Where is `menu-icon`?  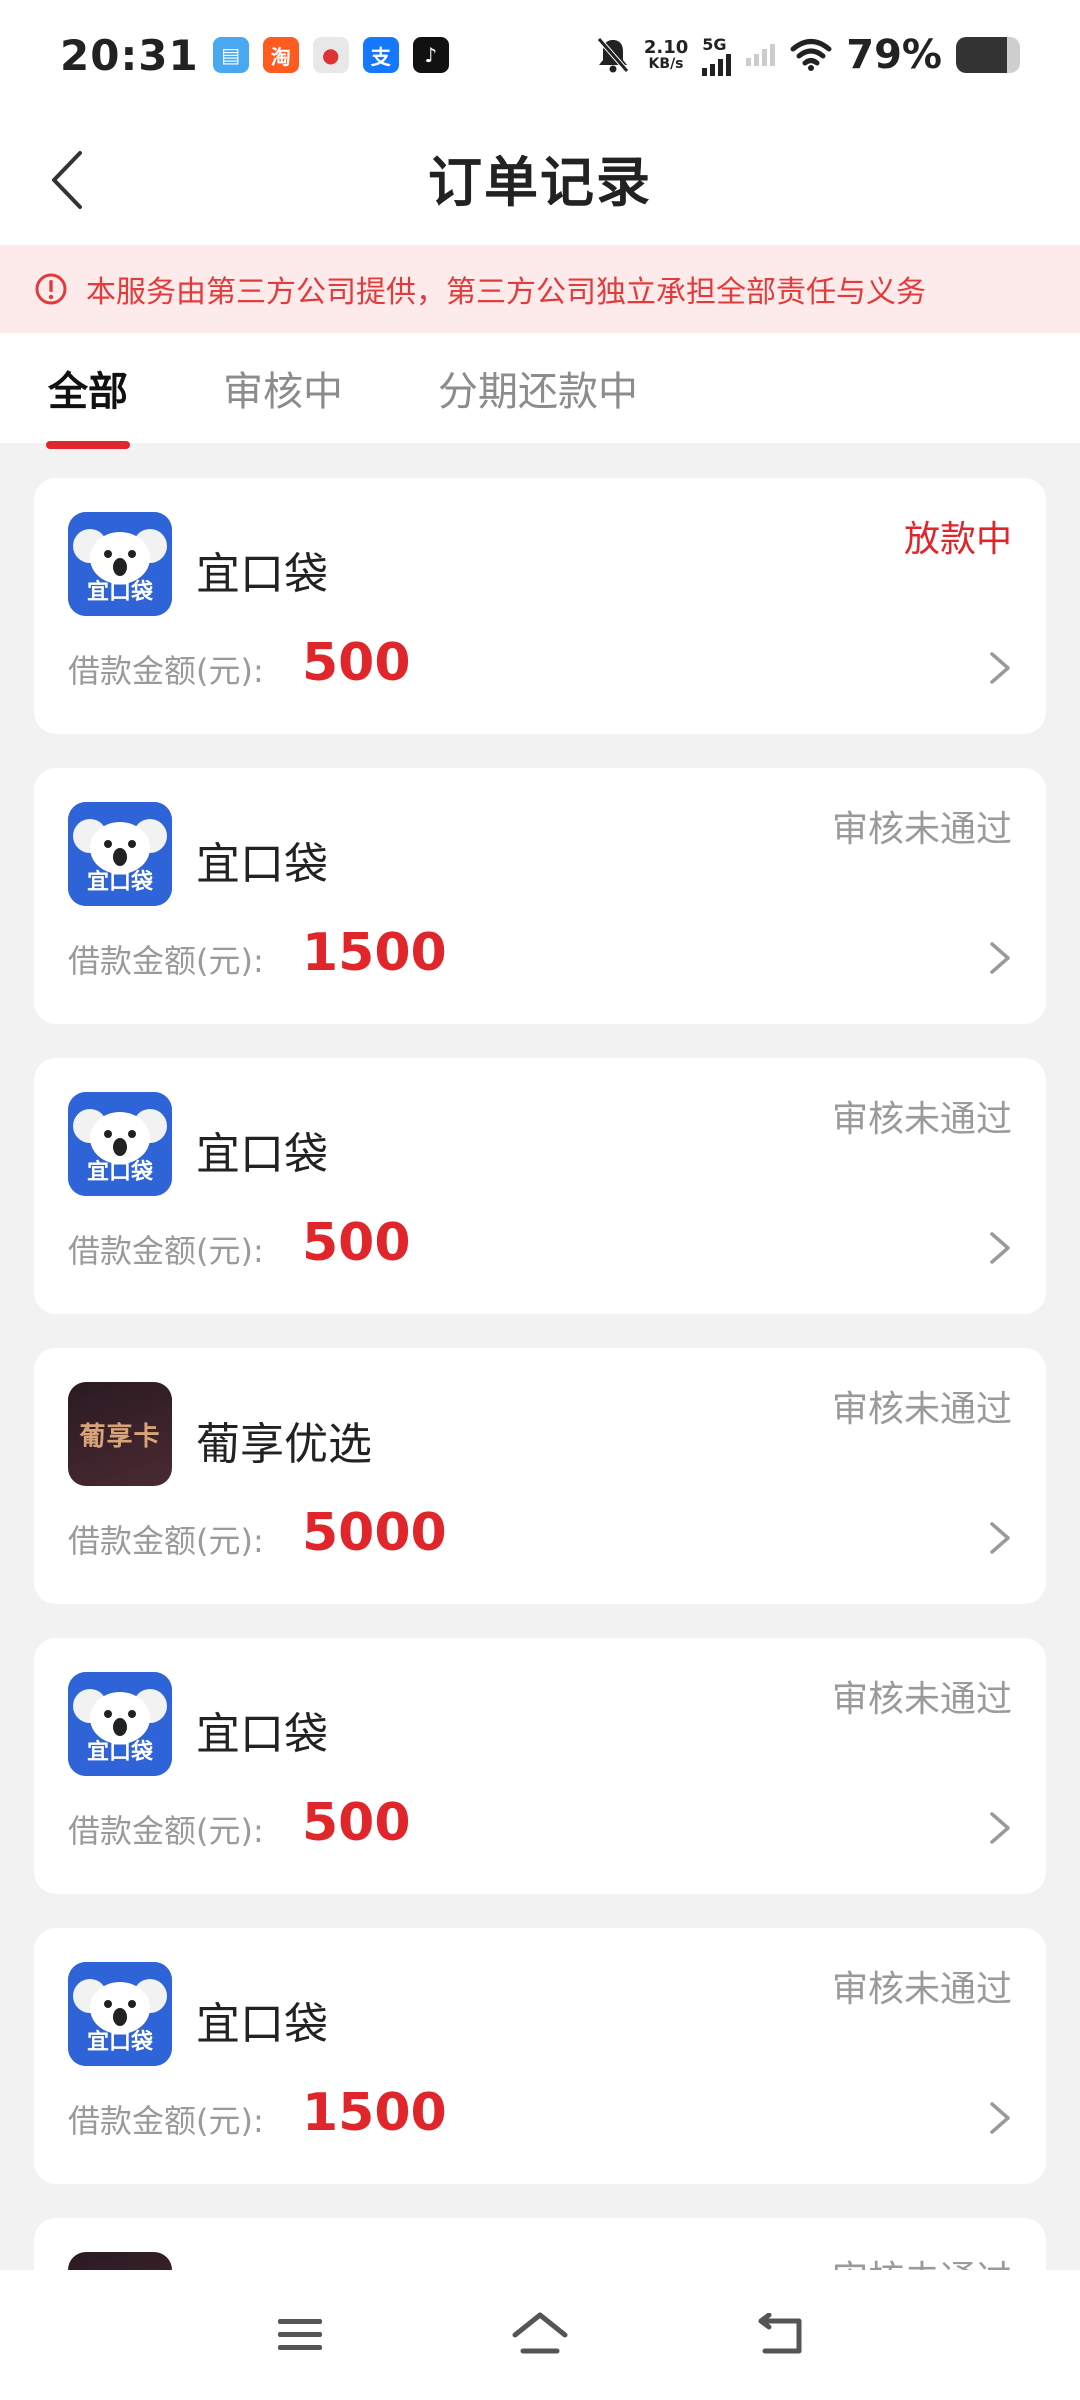
menu-icon is located at coordinates (300, 2334).